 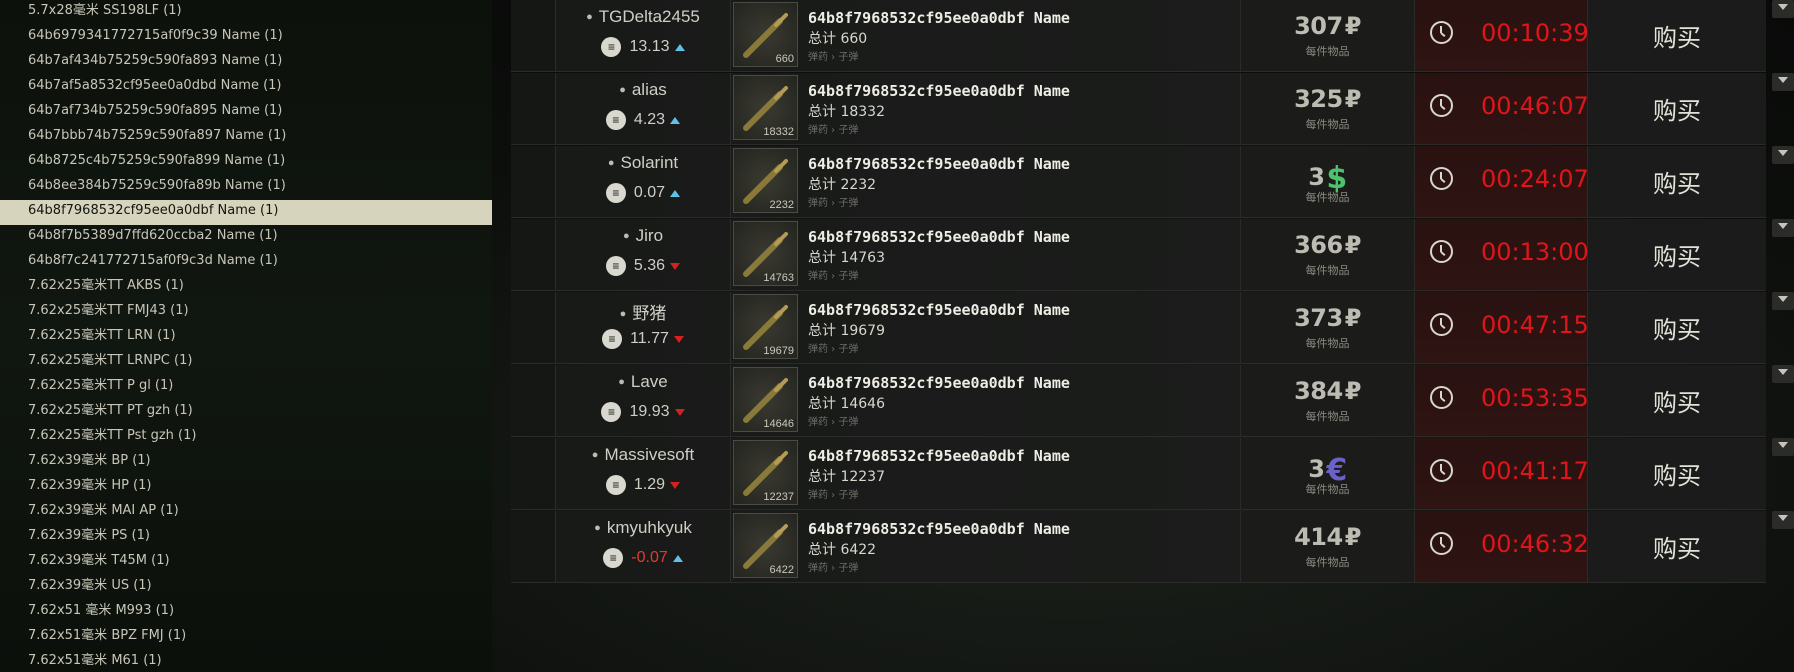 I want to click on rating-value: 0.07, so click(x=649, y=193).